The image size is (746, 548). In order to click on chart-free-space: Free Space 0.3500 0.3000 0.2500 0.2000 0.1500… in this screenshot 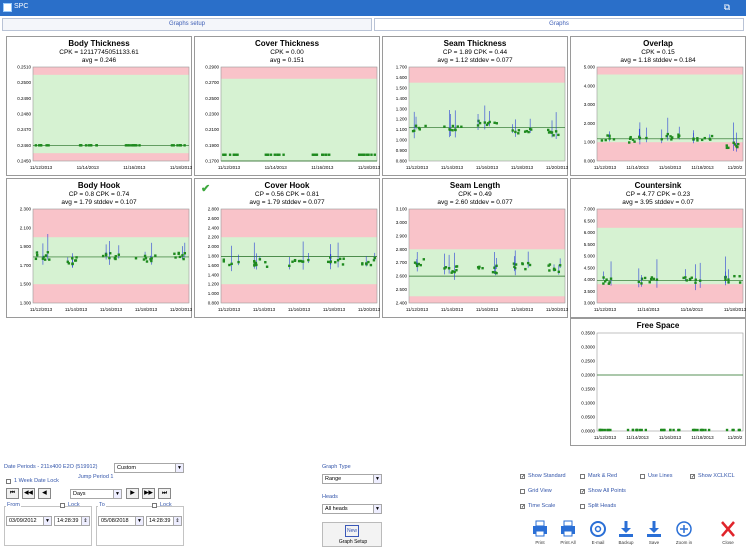, I will do `click(658, 382)`.